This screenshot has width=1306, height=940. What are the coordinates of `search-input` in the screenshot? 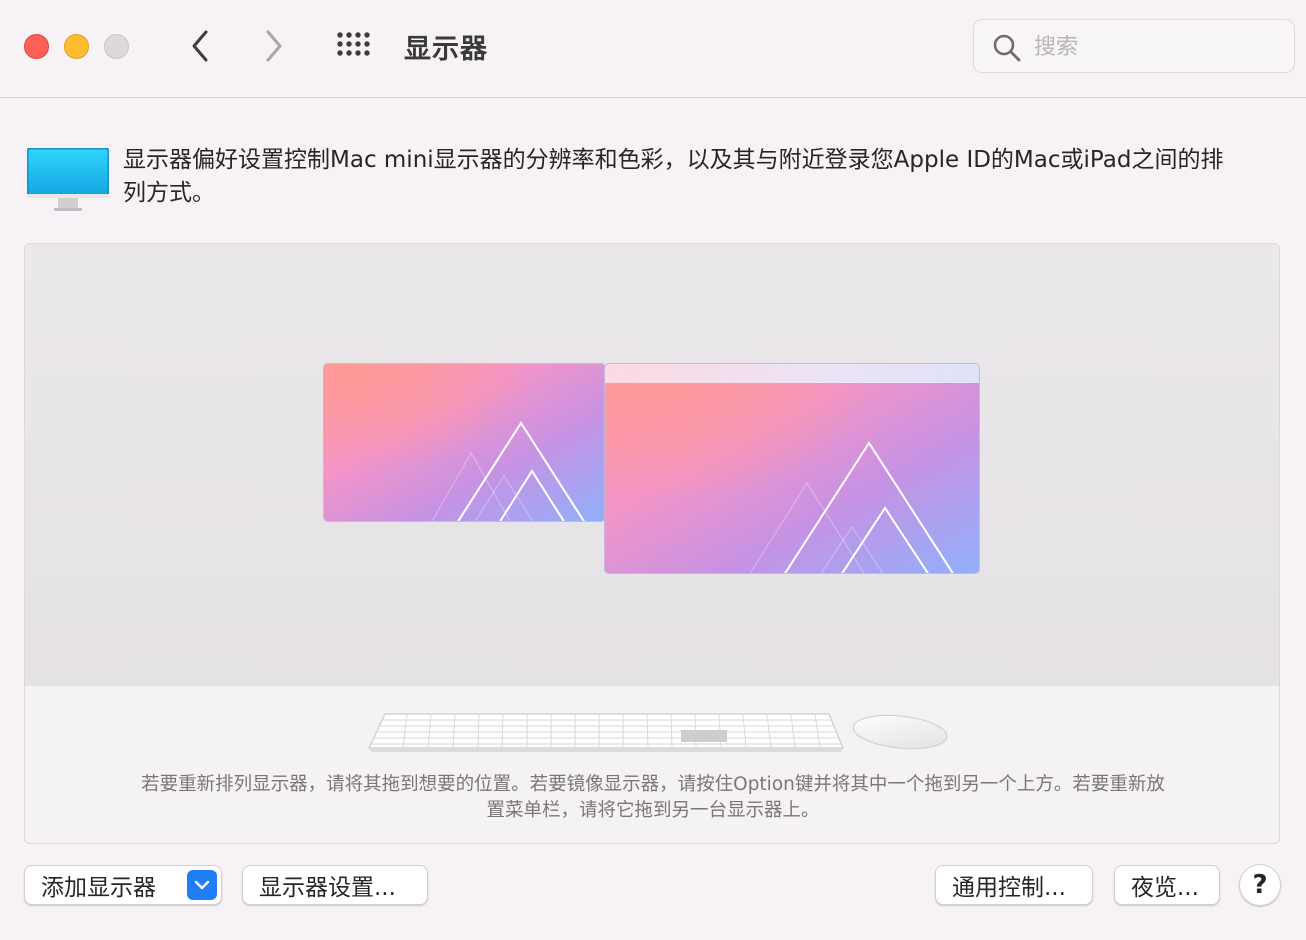 It's located at (1159, 47).